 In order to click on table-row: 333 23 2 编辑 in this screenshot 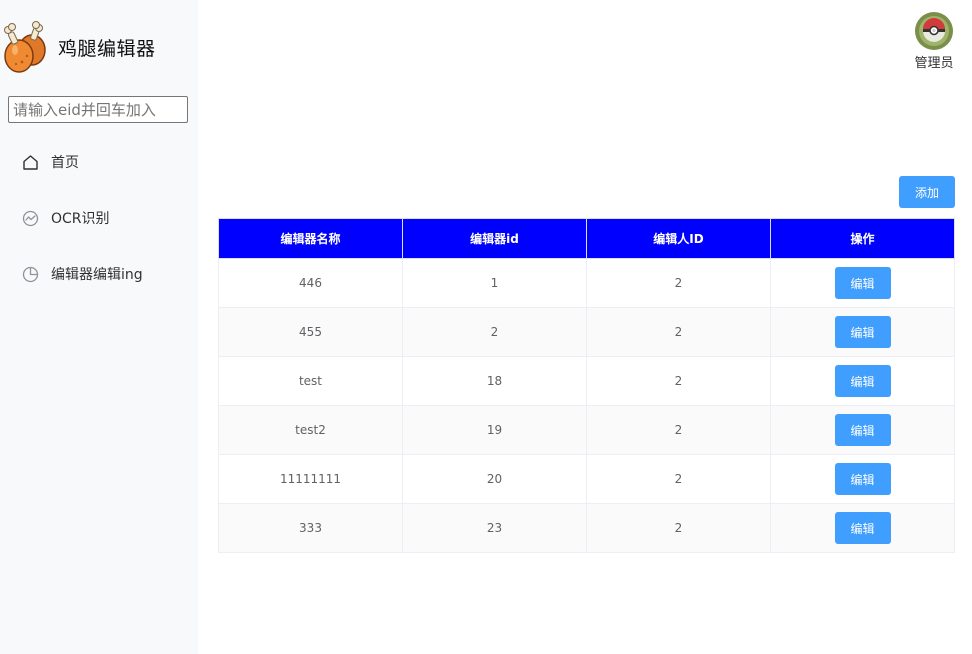, I will do `click(586, 528)`.